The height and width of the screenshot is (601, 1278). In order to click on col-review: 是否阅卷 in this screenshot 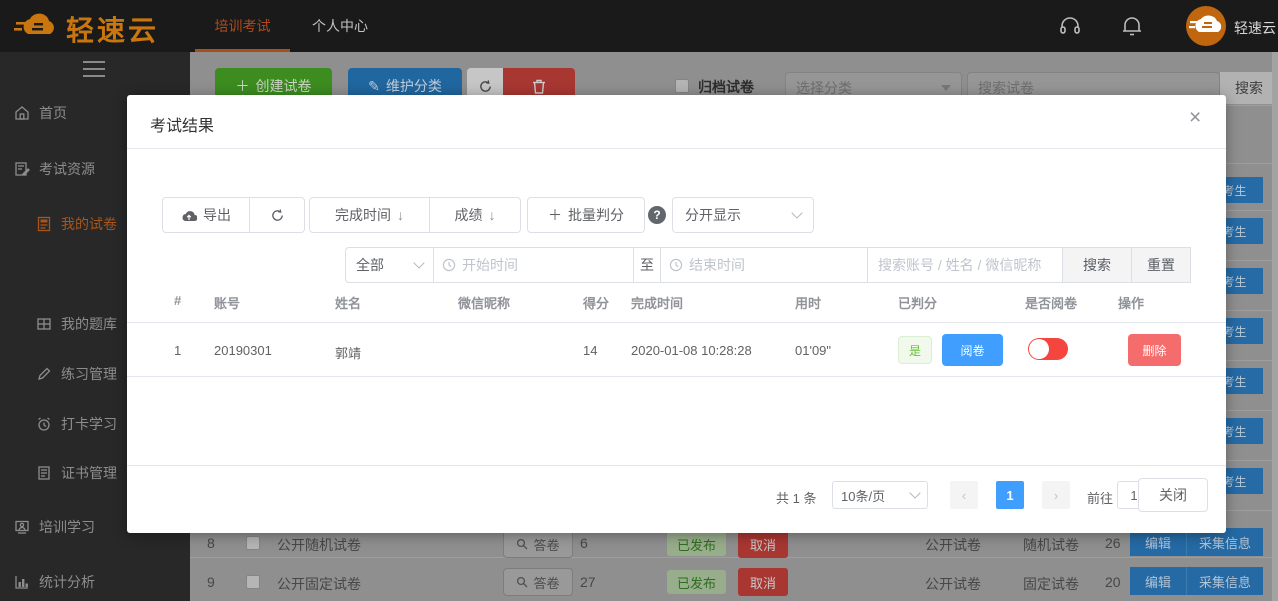, I will do `click(1051, 303)`.